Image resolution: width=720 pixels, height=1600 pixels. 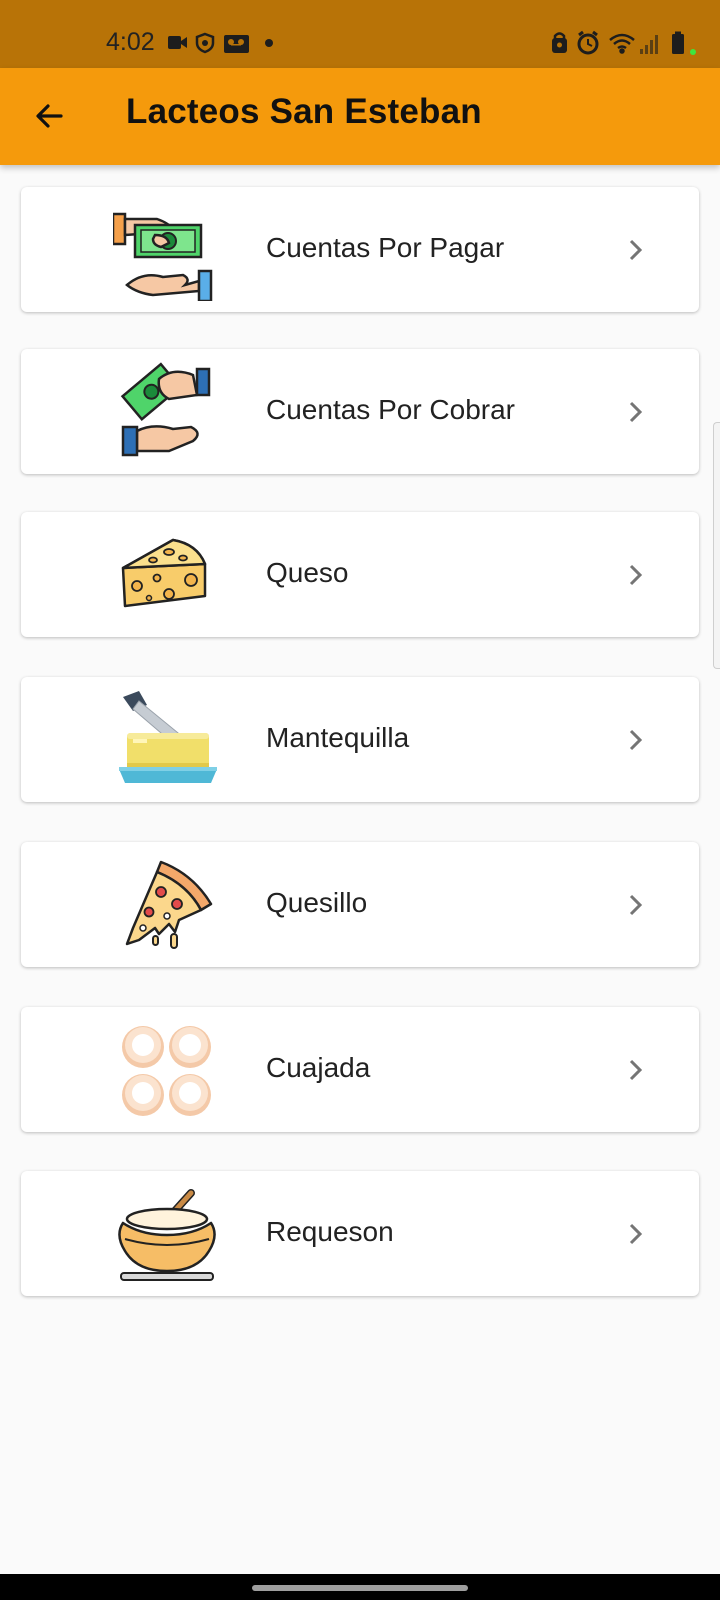 I want to click on menu-card-label: Quesillo, so click(x=317, y=902).